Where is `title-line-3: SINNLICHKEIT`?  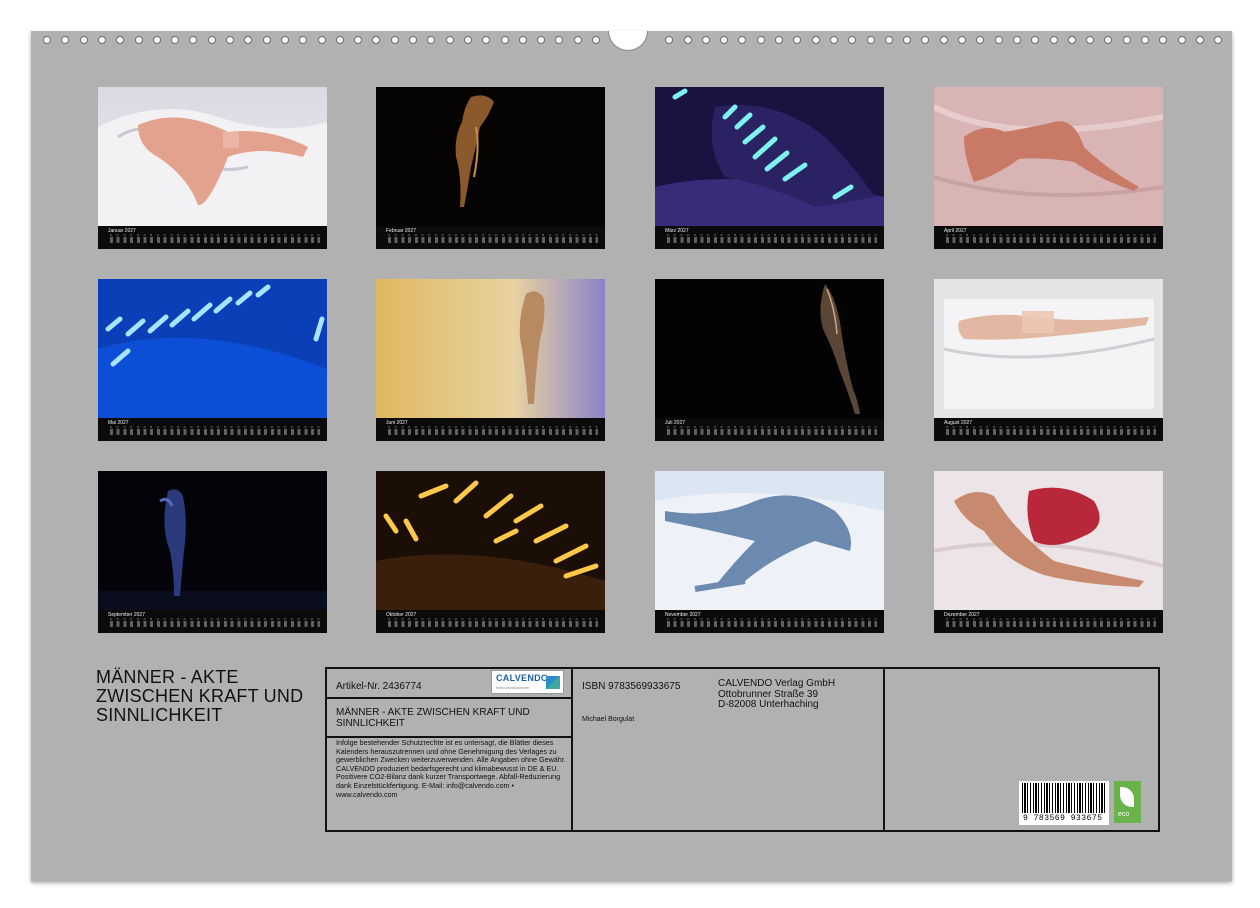 title-line-3: SINNLICHKEIT is located at coordinates (159, 715).